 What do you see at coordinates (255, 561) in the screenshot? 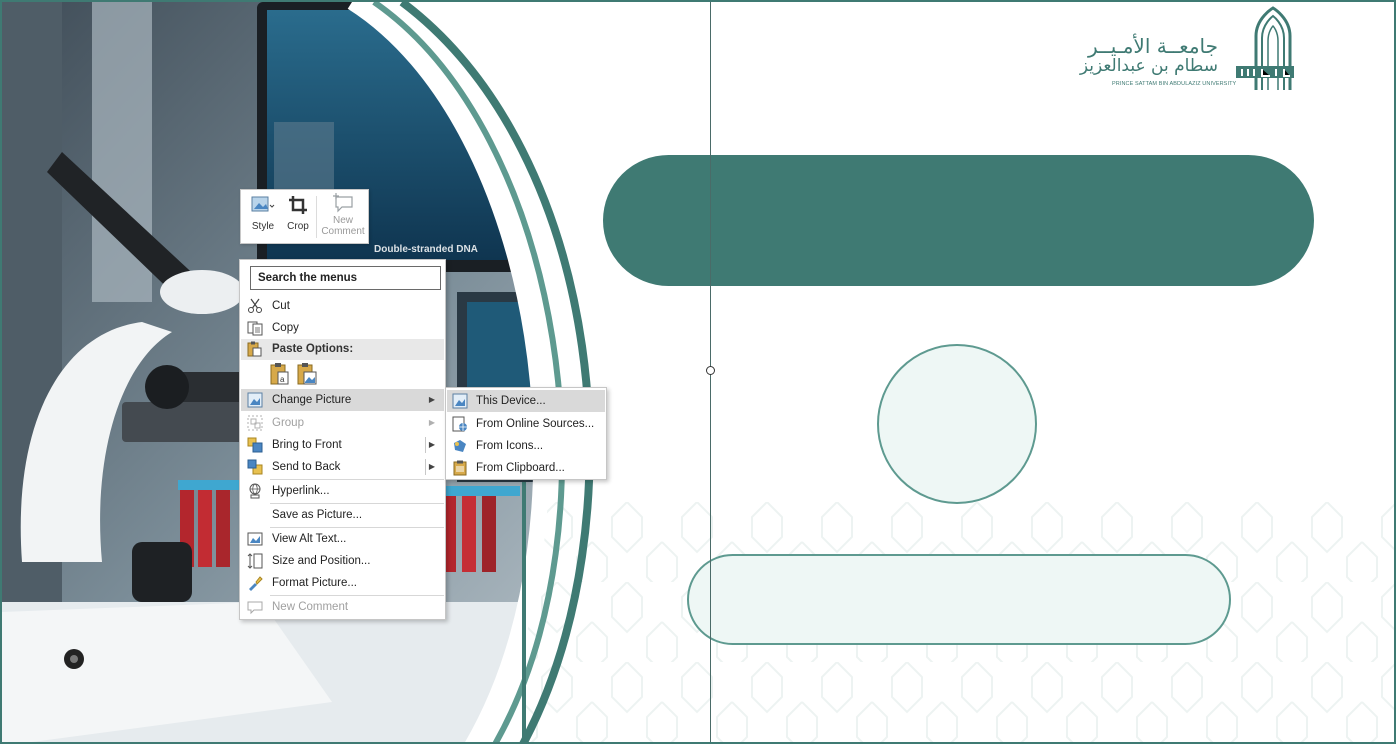
I see `size-position-icon` at bounding box center [255, 561].